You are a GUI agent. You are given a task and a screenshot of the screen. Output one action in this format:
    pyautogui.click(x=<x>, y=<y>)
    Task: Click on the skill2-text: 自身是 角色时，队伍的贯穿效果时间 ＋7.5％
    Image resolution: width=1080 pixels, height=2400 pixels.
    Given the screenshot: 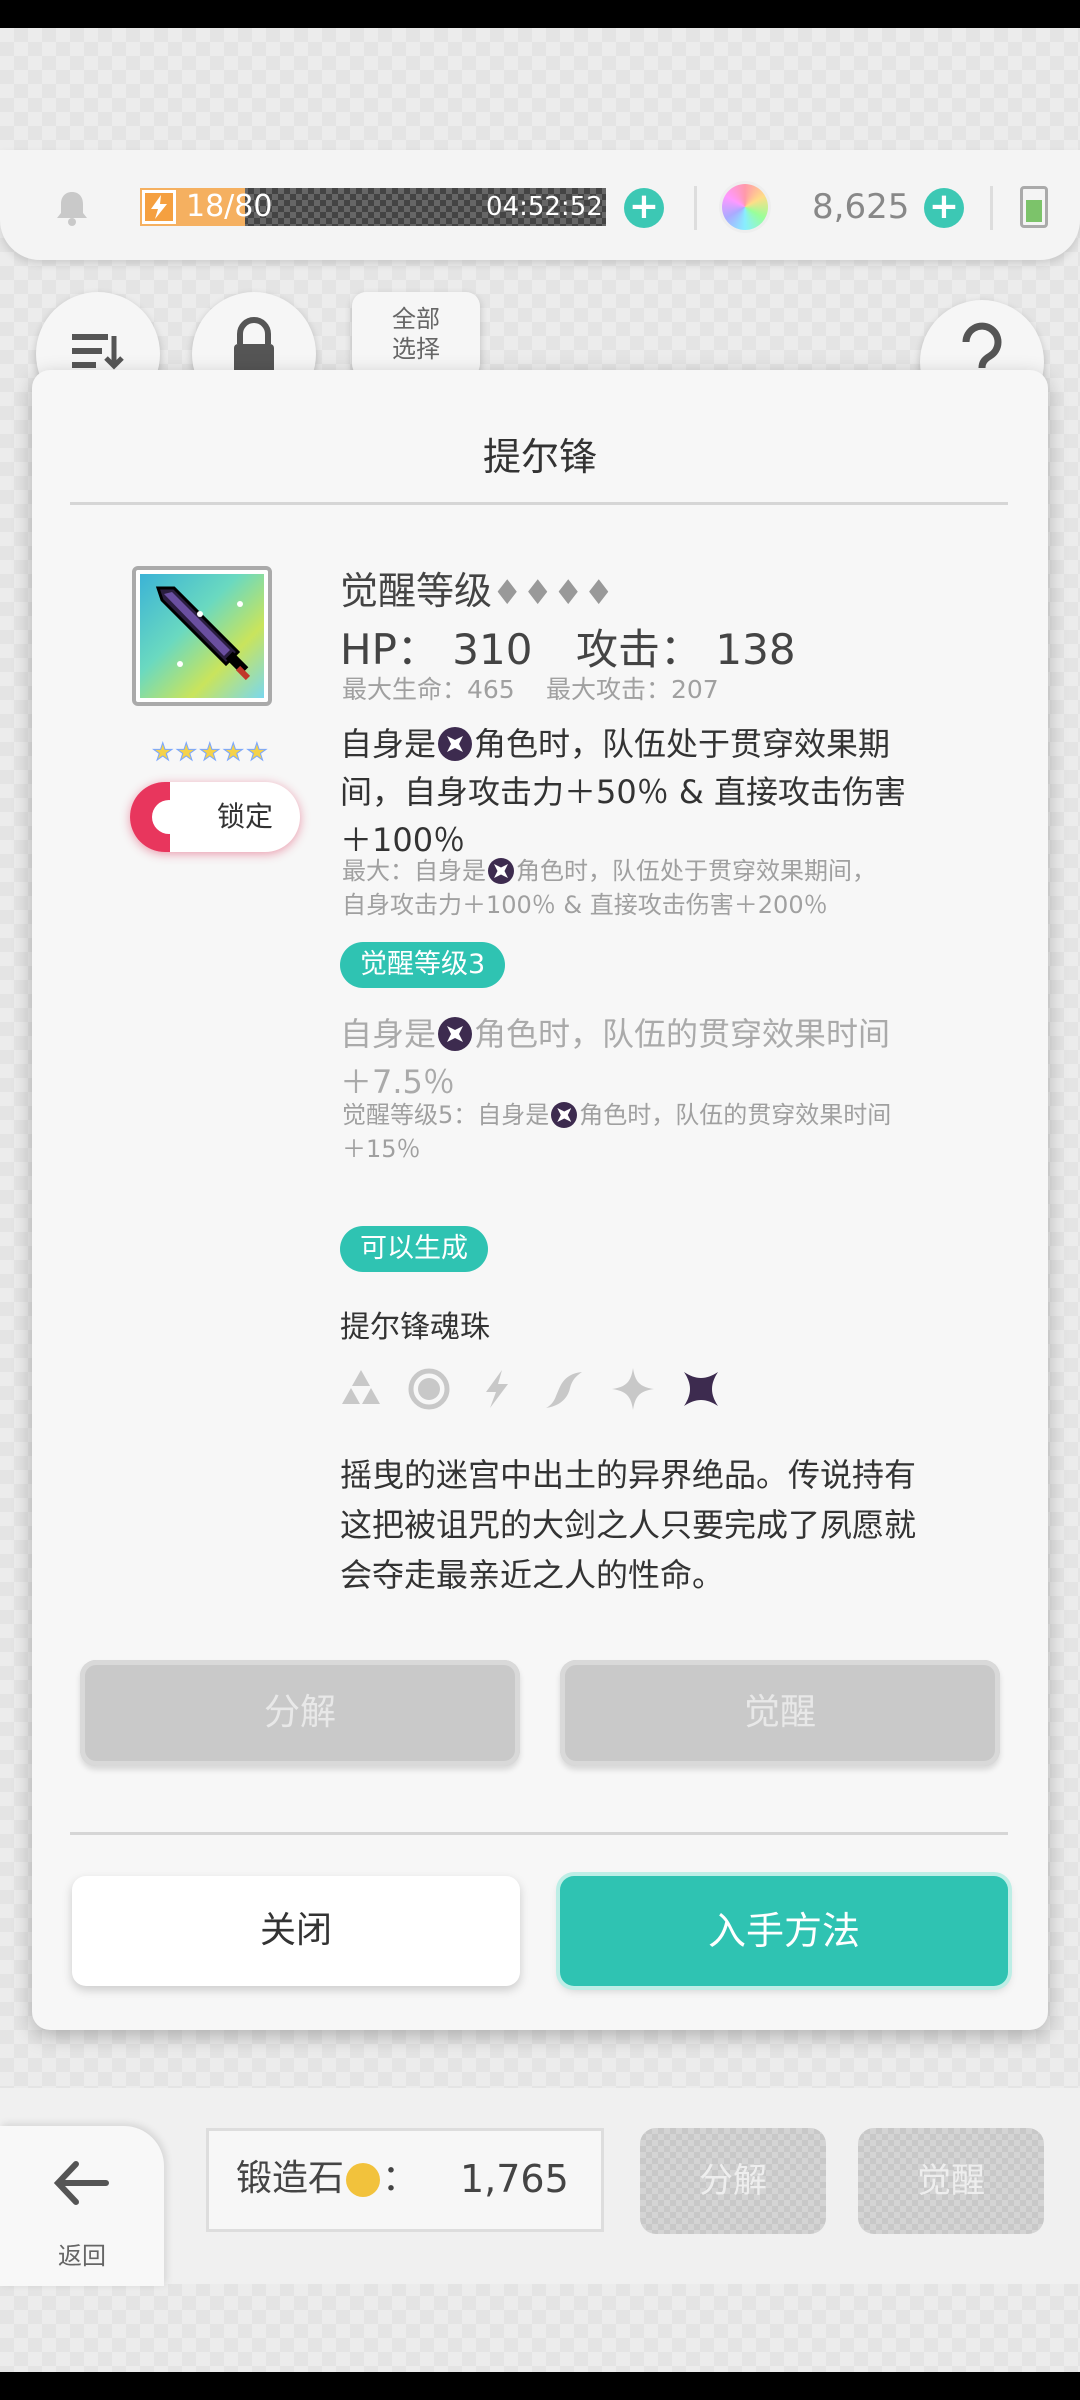 What is the action you would take?
    pyautogui.click(x=615, y=1058)
    